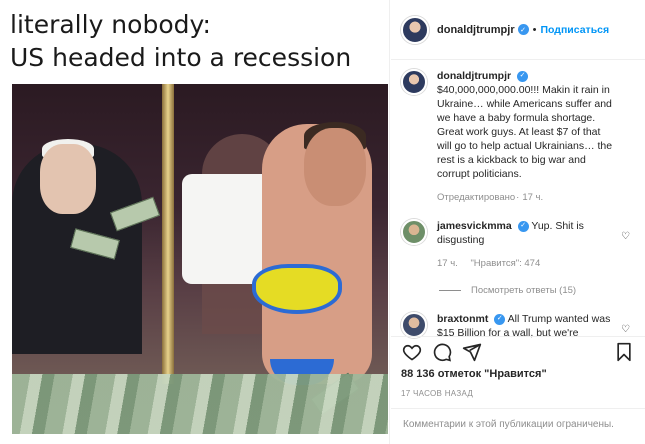 The image size is (645, 444). What do you see at coordinates (110, 24) in the screenshot?
I see `meme-caption-line1: literally nobody:` at bounding box center [110, 24].